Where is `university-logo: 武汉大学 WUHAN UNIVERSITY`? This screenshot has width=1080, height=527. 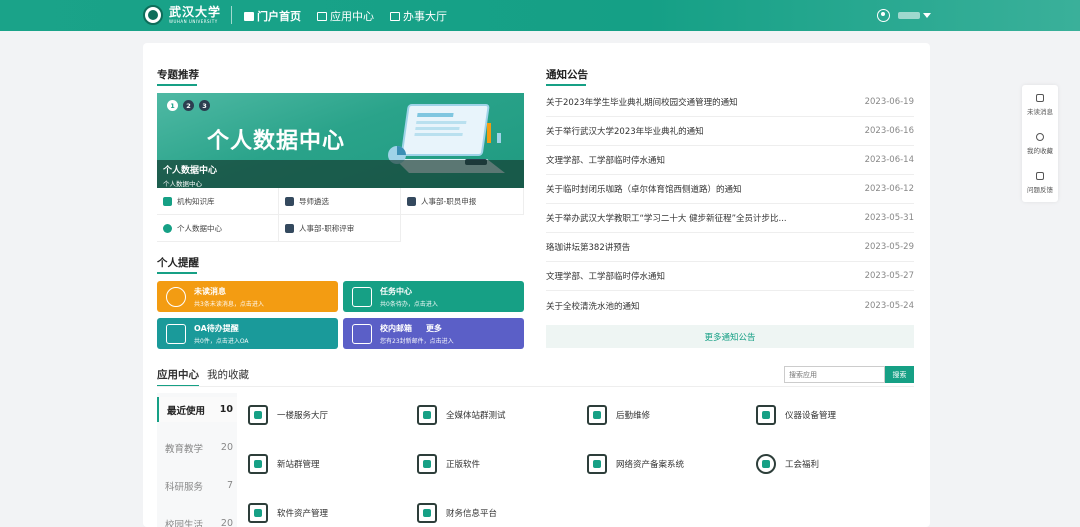 university-logo: 武汉大学 WUHAN UNIVERSITY is located at coordinates (188, 15).